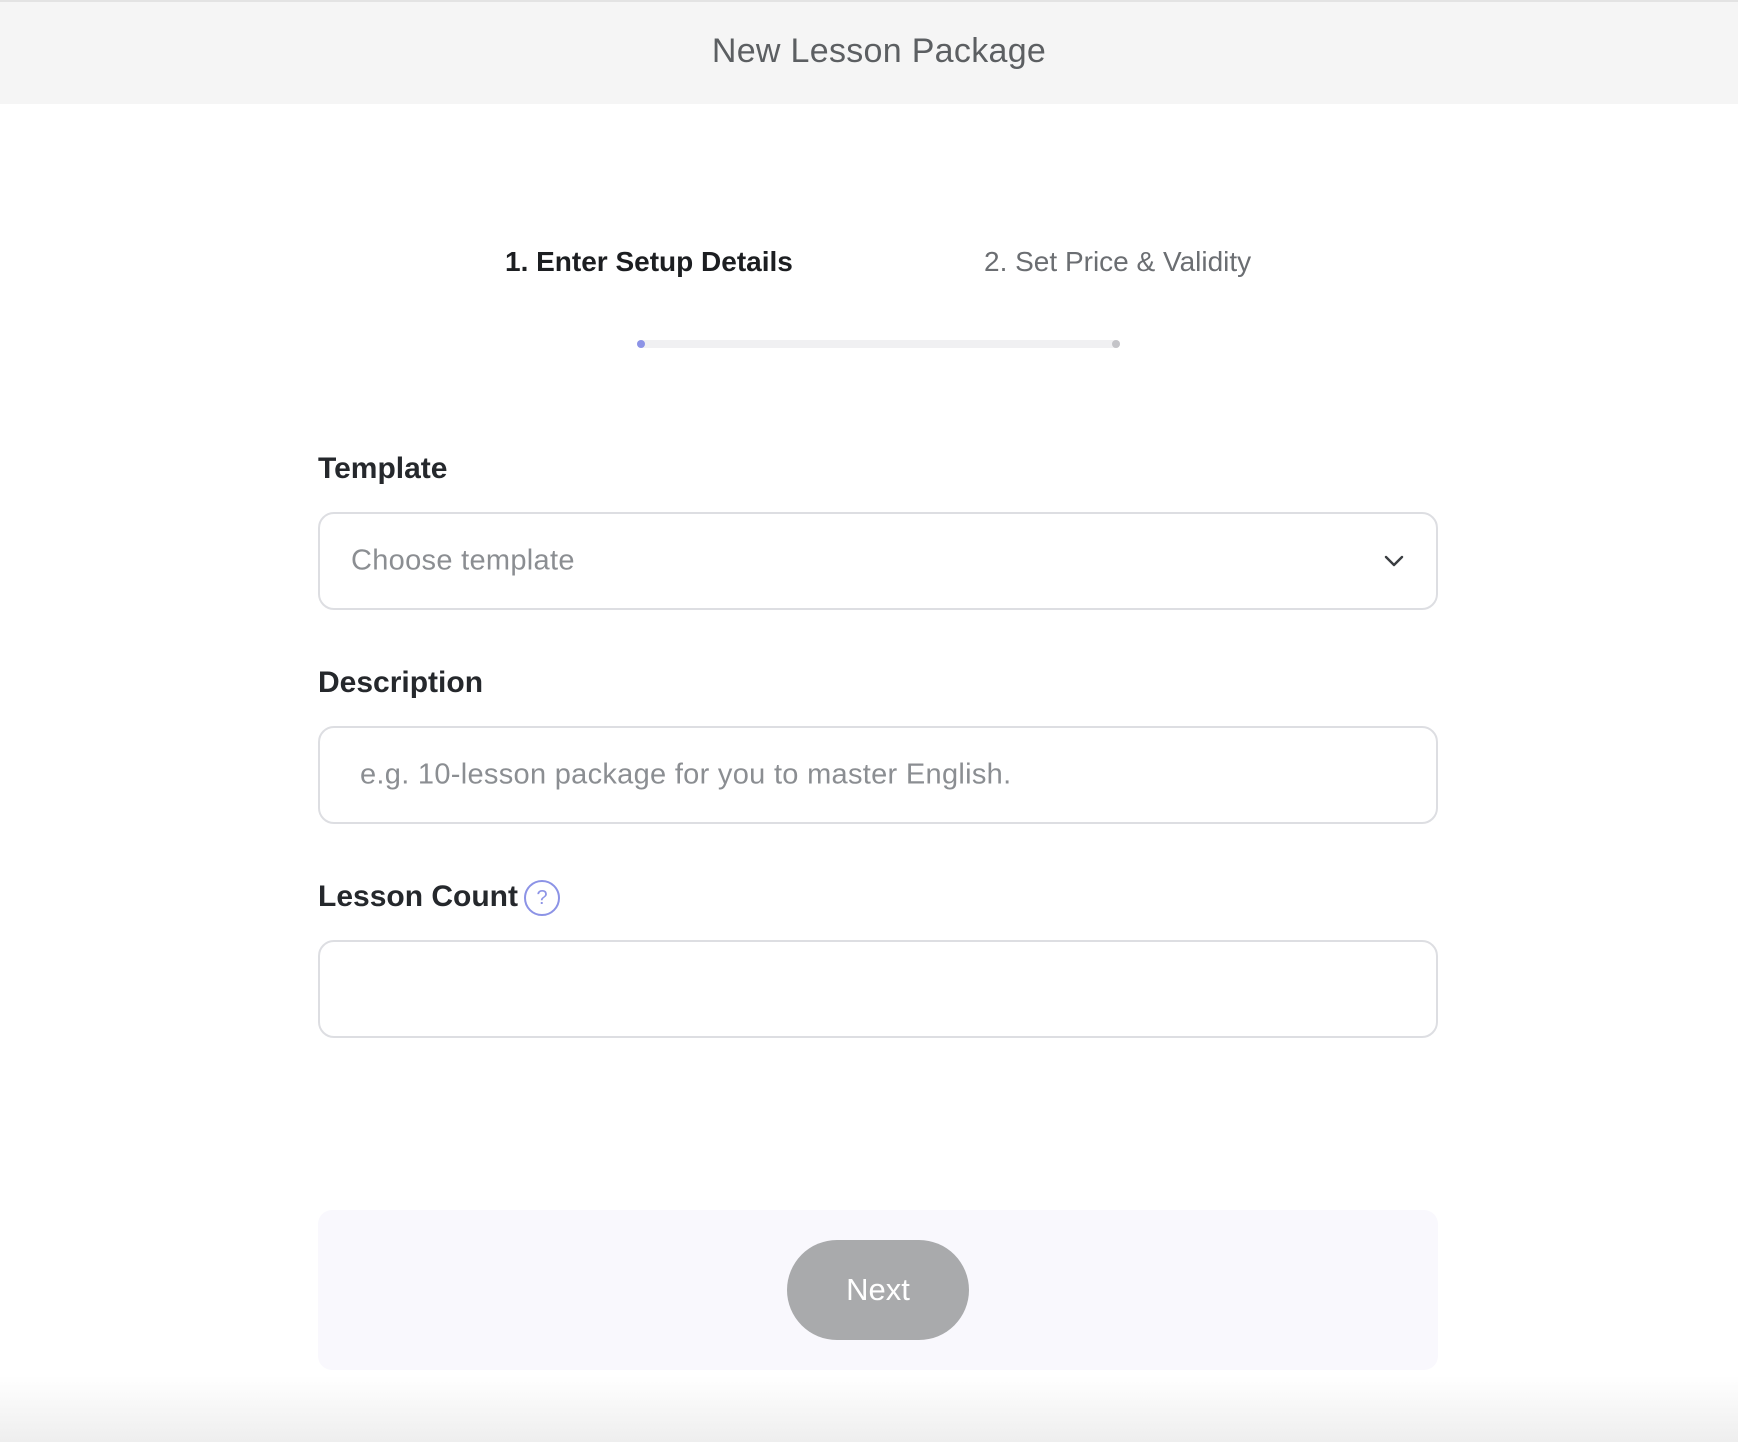 Image resolution: width=1738 pixels, height=1442 pixels. I want to click on header-bar: New Lesson Package, so click(869, 52).